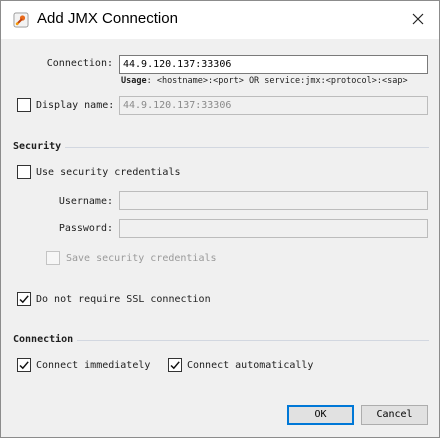  I want to click on connect-automatically-label: Connect automatically, so click(250, 365).